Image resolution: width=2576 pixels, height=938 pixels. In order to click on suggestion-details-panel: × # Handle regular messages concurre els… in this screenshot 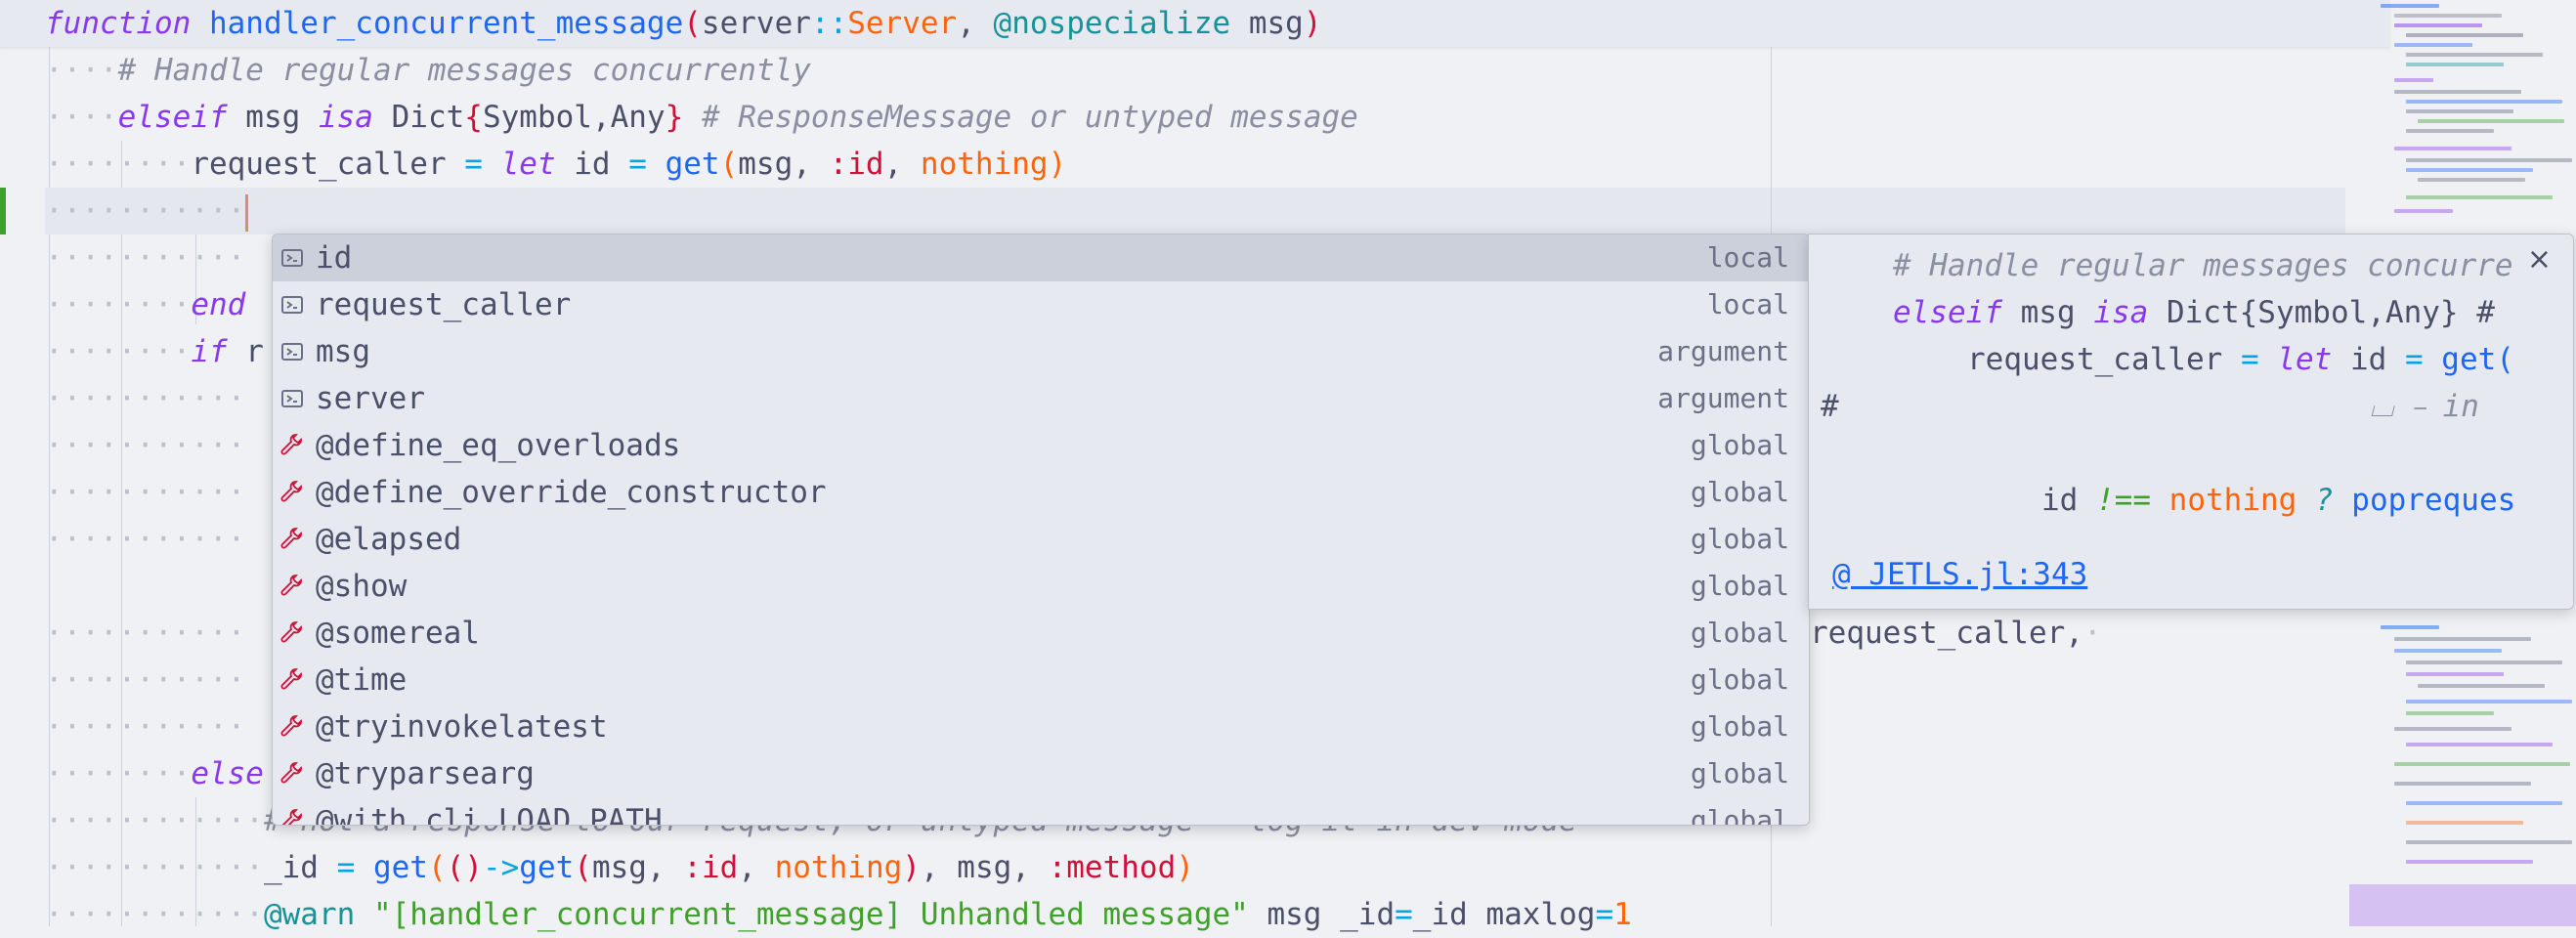, I will do `click(2191, 422)`.